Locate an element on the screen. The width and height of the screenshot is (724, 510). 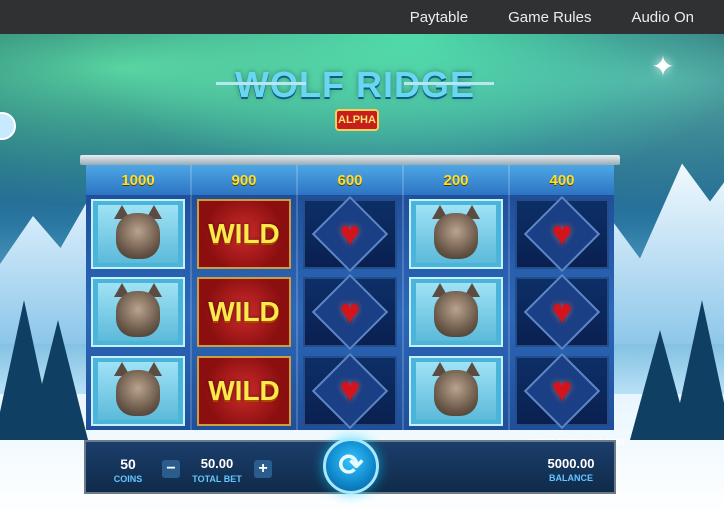
reel-5: ♥ ♥ ♥ is located at coordinates (562, 312).